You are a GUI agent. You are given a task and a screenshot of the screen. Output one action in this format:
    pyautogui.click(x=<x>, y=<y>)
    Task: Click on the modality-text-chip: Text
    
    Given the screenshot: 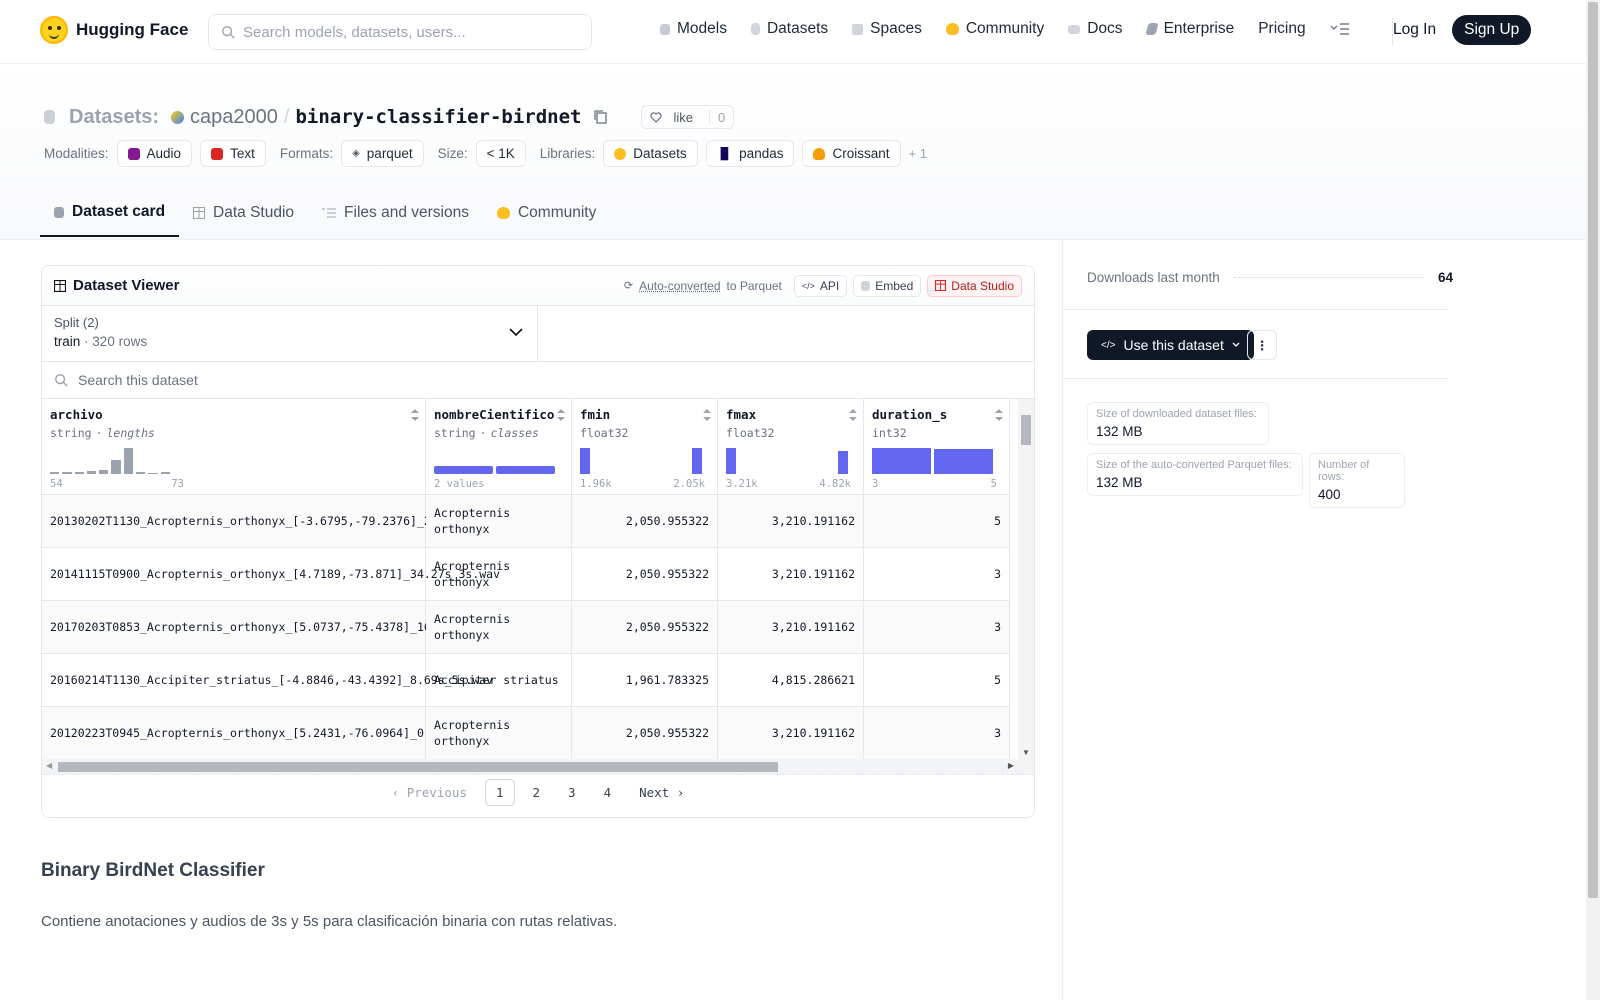 What is the action you would take?
    pyautogui.click(x=233, y=153)
    